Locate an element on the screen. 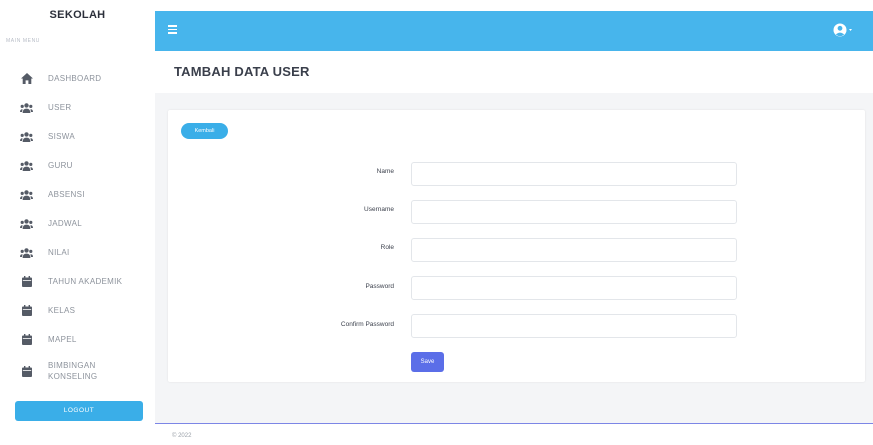 The width and height of the screenshot is (873, 445). sidebar-item-guru: GURU is located at coordinates (77, 165).